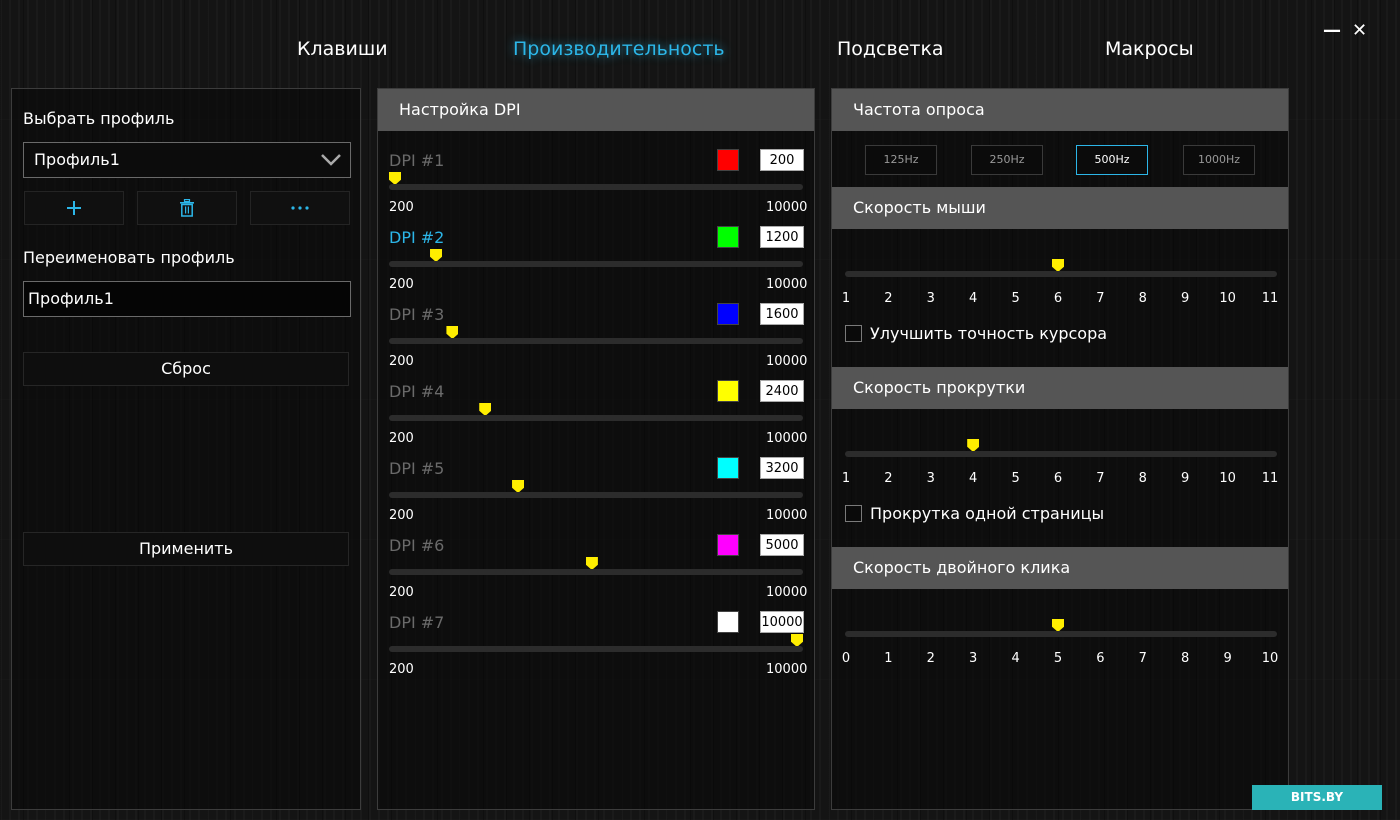 The width and height of the screenshot is (1400, 820). Describe the element at coordinates (596, 177) in the screenshot. I see `dpi-row: DPI #1 200 200 10000` at that location.